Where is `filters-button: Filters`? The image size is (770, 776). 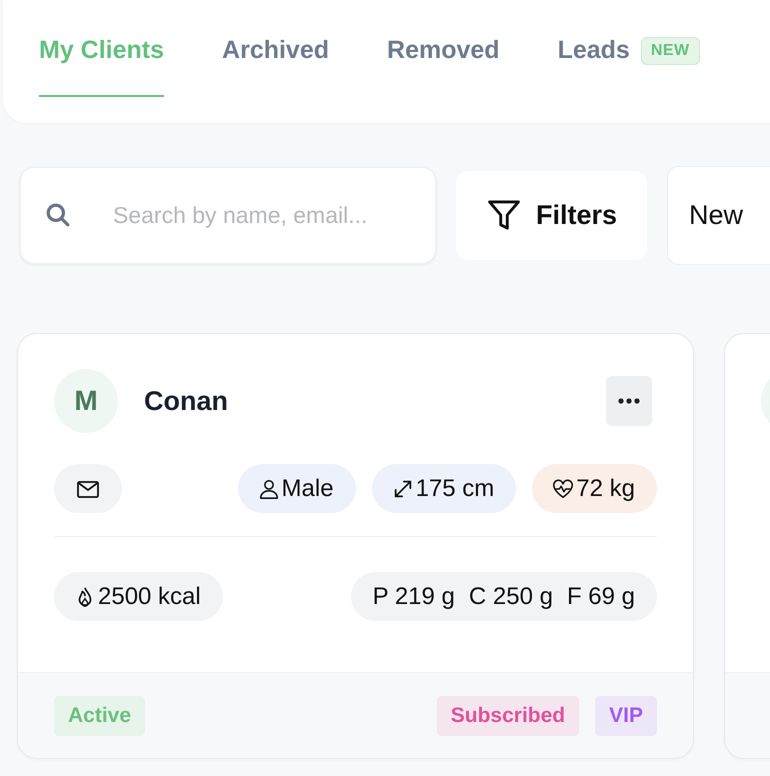
filters-button: Filters is located at coordinates (551, 215).